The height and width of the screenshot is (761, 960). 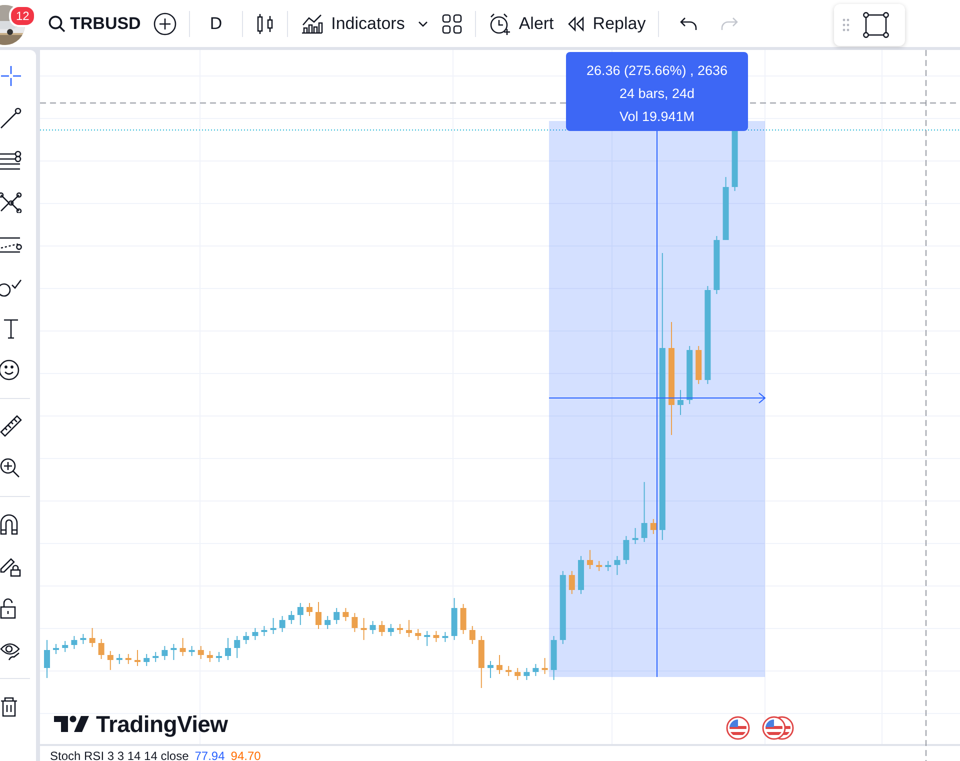 What do you see at coordinates (72, 724) in the screenshot?
I see `logo-icon` at bounding box center [72, 724].